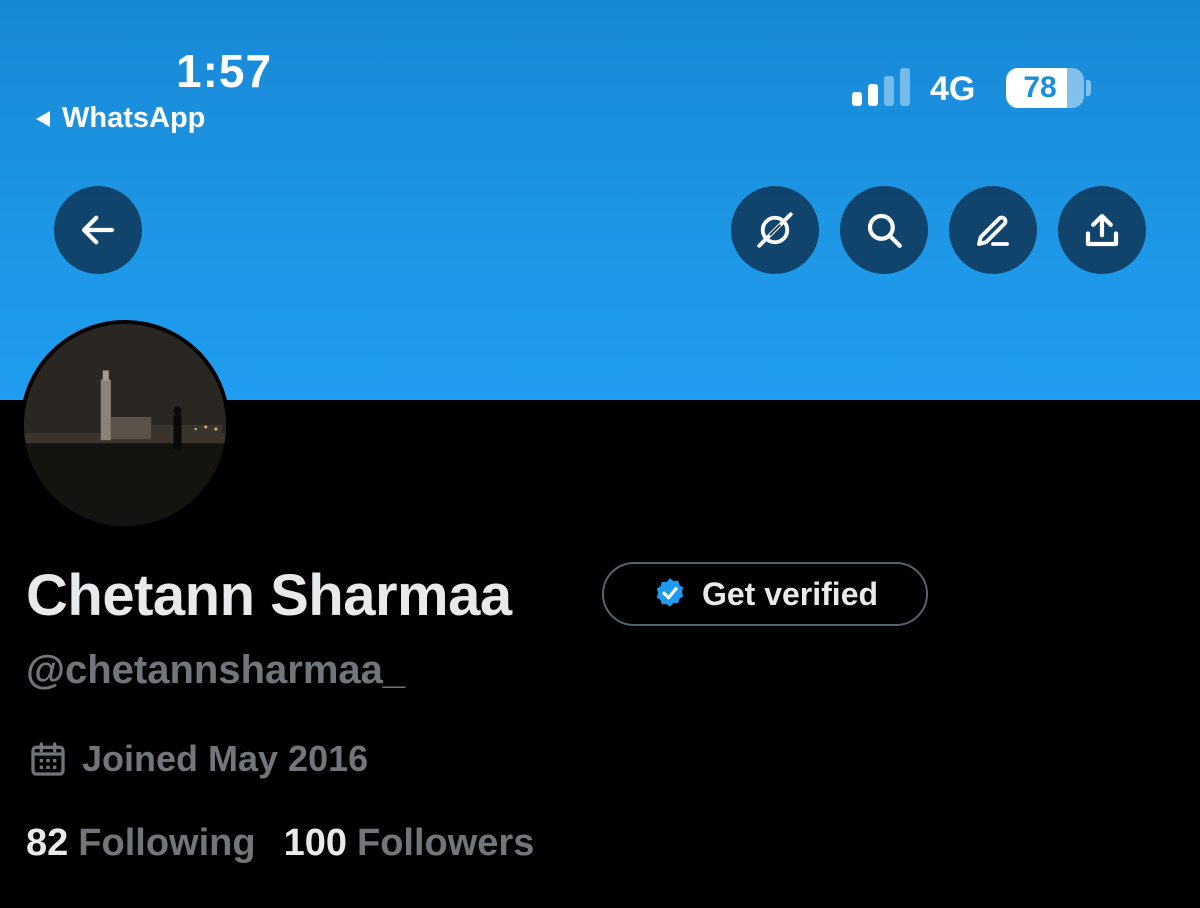 Image resolution: width=1200 pixels, height=908 pixels. I want to click on following-label: Following, so click(167, 843).